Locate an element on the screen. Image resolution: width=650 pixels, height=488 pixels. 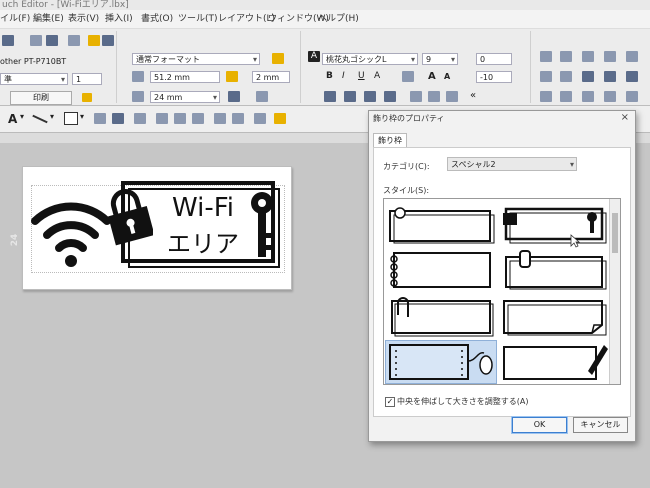
cancel-button: キャンセル is located at coordinates (600, 425).